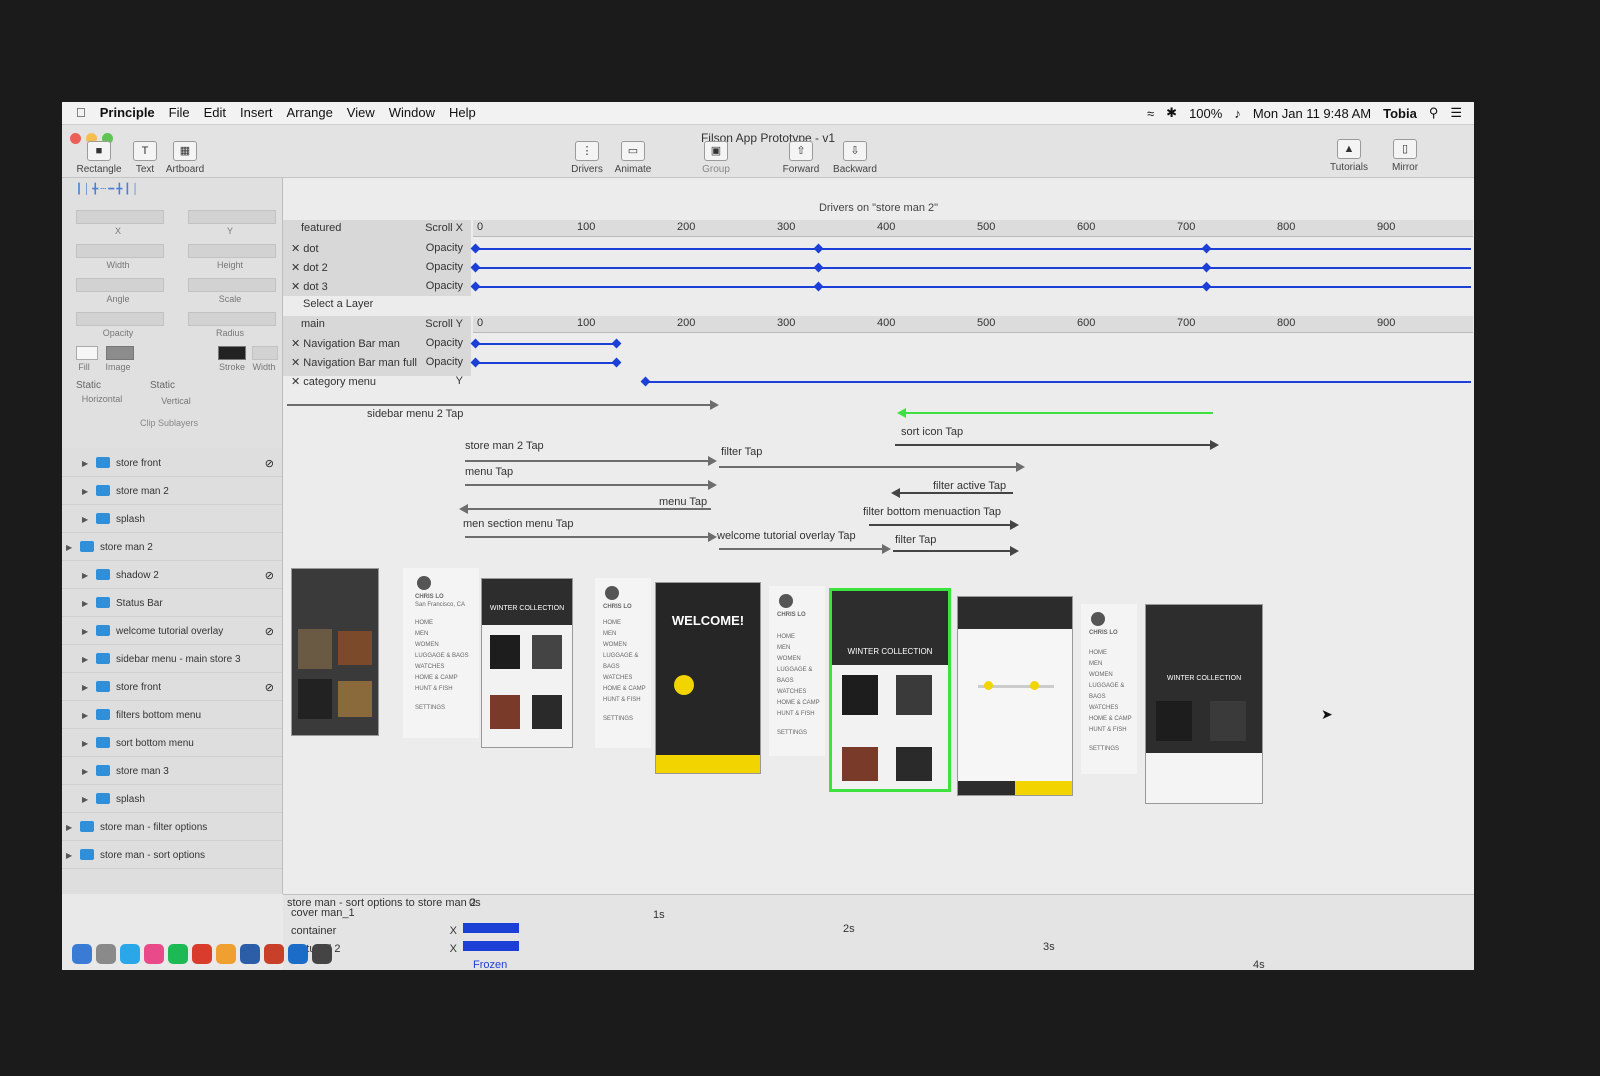 This screenshot has height=1076, width=1600. I want to click on photoshop-icon, so click(250, 954).